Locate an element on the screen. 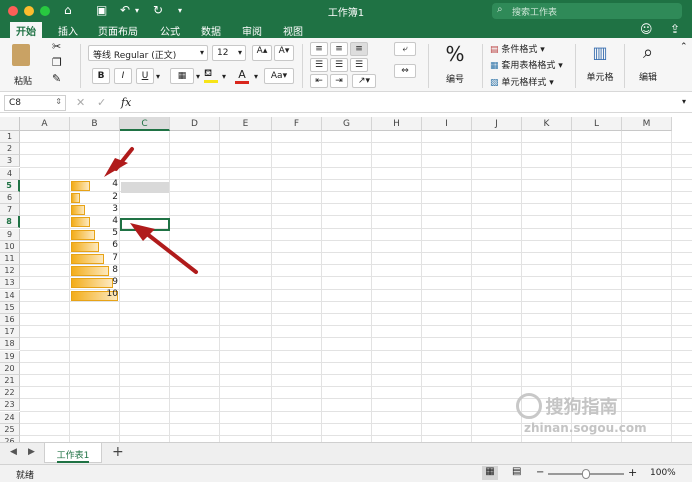 This screenshot has height=482, width=692. cell-styles-label: 单元格样式 is located at coordinates (524, 83).